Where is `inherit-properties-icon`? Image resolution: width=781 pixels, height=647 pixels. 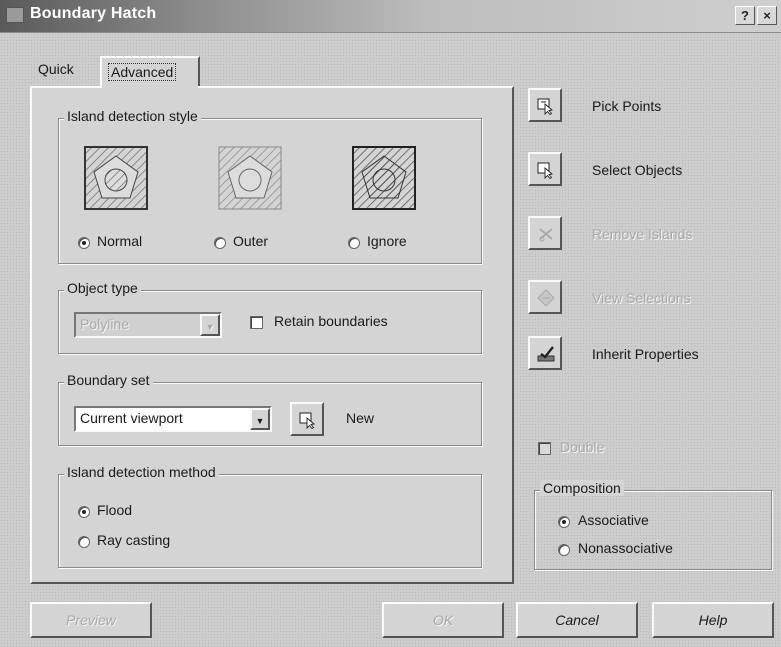 inherit-properties-icon is located at coordinates (546, 354).